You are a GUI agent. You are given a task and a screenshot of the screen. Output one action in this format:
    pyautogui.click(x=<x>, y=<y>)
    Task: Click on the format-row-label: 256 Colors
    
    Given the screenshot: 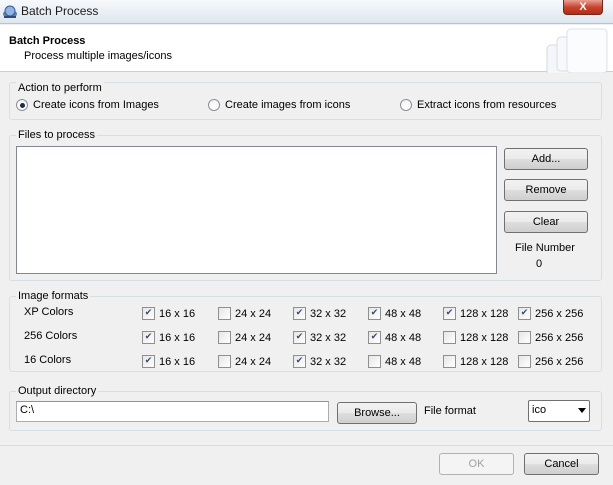 What is the action you would take?
    pyautogui.click(x=51, y=336)
    